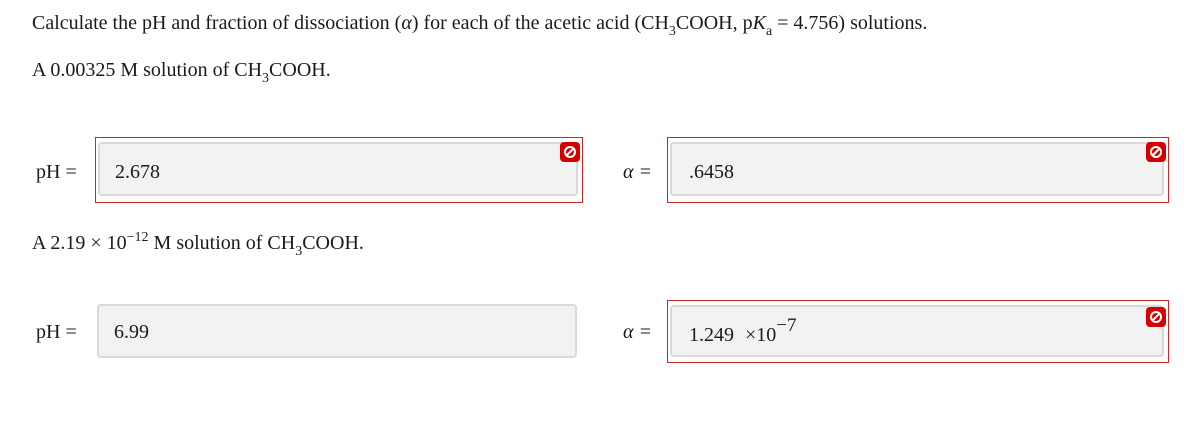 Image resolution: width=1191 pixels, height=438 pixels. I want to click on problem1-ph-input: 2.678, so click(338, 169).